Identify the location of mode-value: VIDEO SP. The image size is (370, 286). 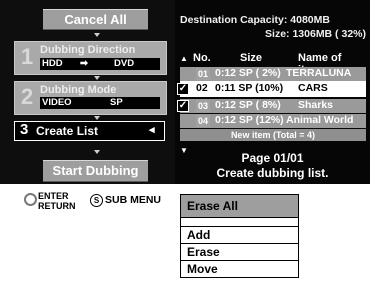
(100, 103).